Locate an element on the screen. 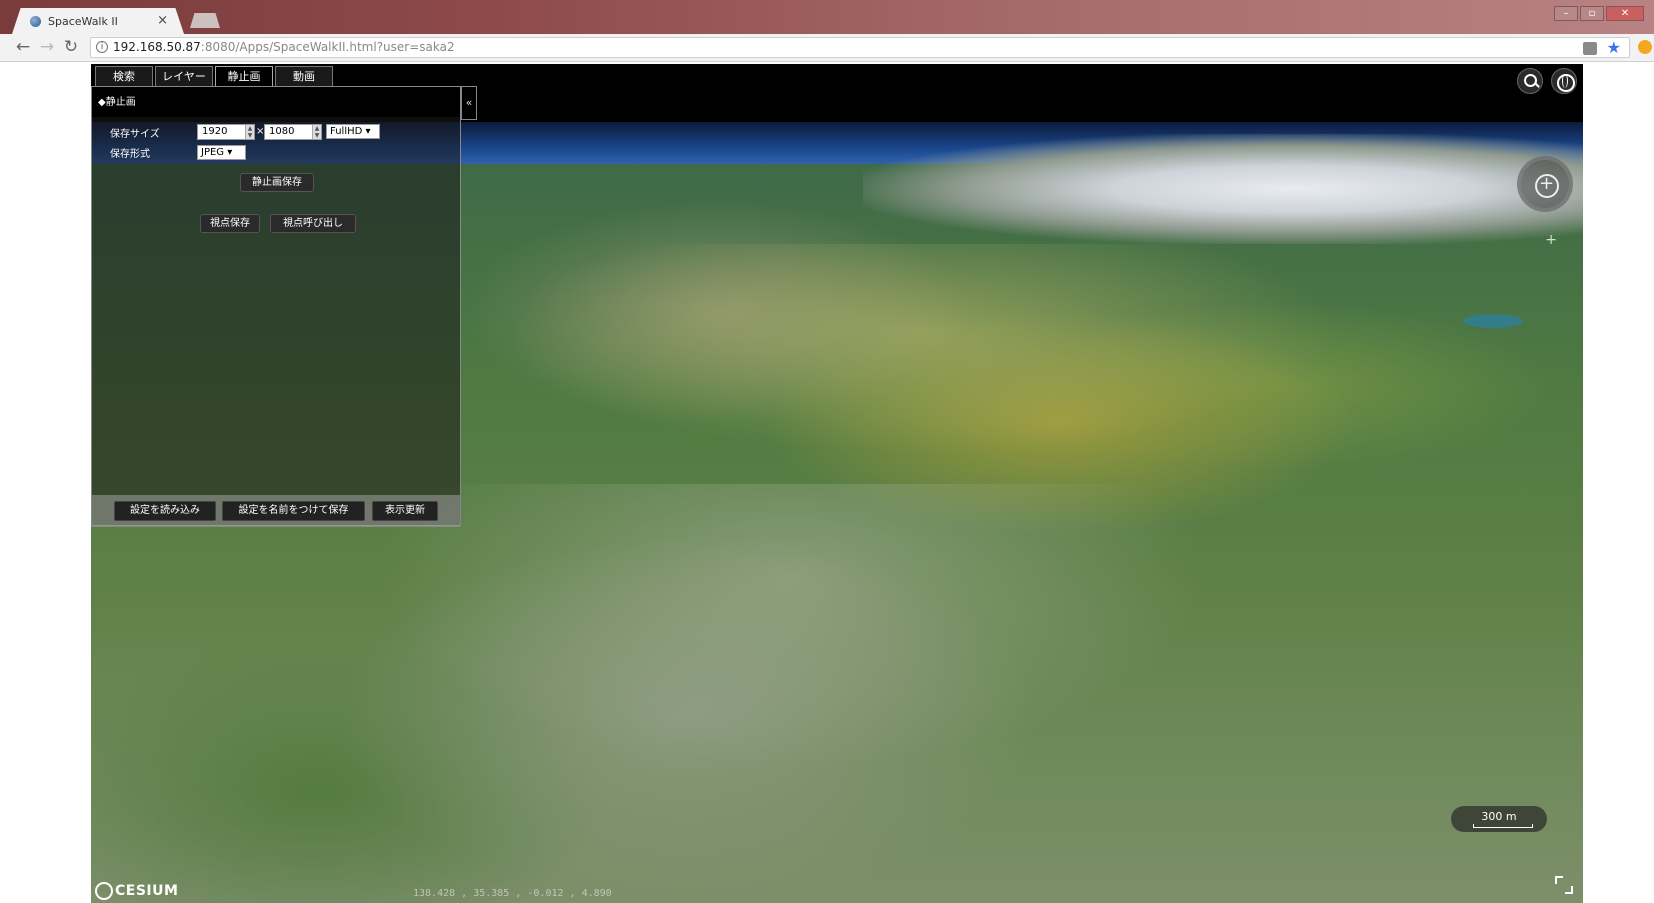  load-view-button: 視点呼び出し is located at coordinates (313, 223).